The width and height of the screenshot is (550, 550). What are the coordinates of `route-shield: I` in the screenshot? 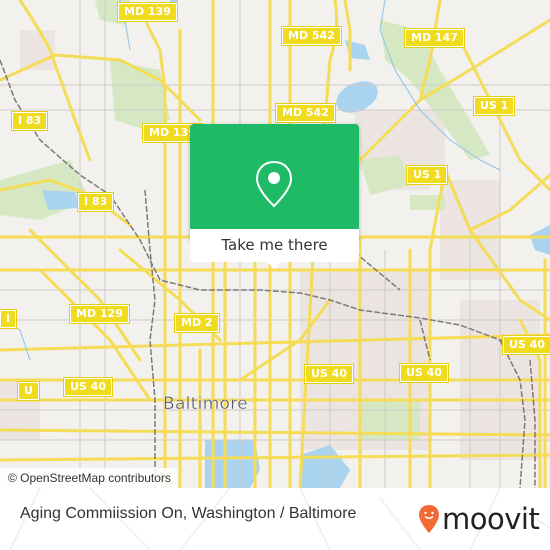 It's located at (9, 319).